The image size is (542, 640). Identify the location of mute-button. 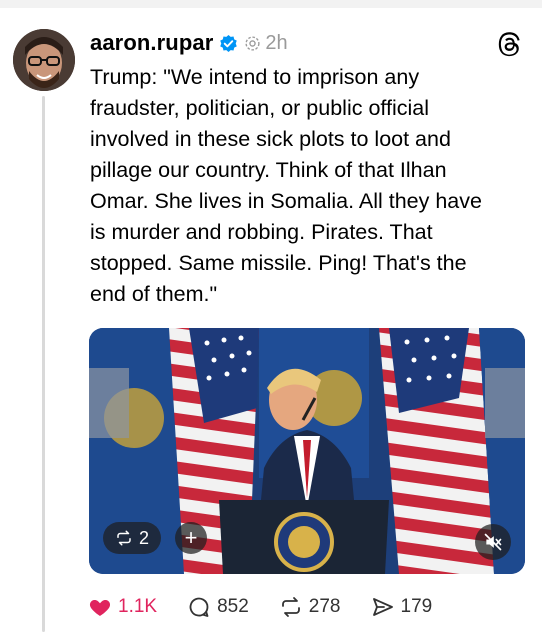
(493, 542).